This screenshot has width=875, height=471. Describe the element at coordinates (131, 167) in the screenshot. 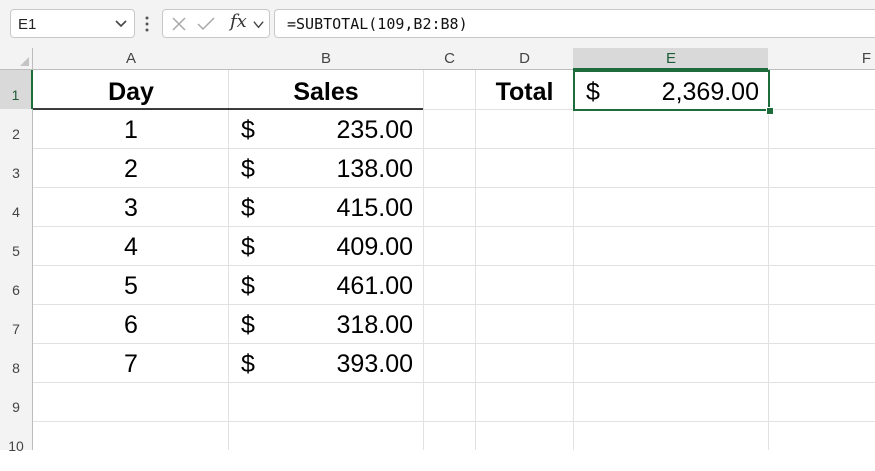

I see `cell-day: 2` at that location.